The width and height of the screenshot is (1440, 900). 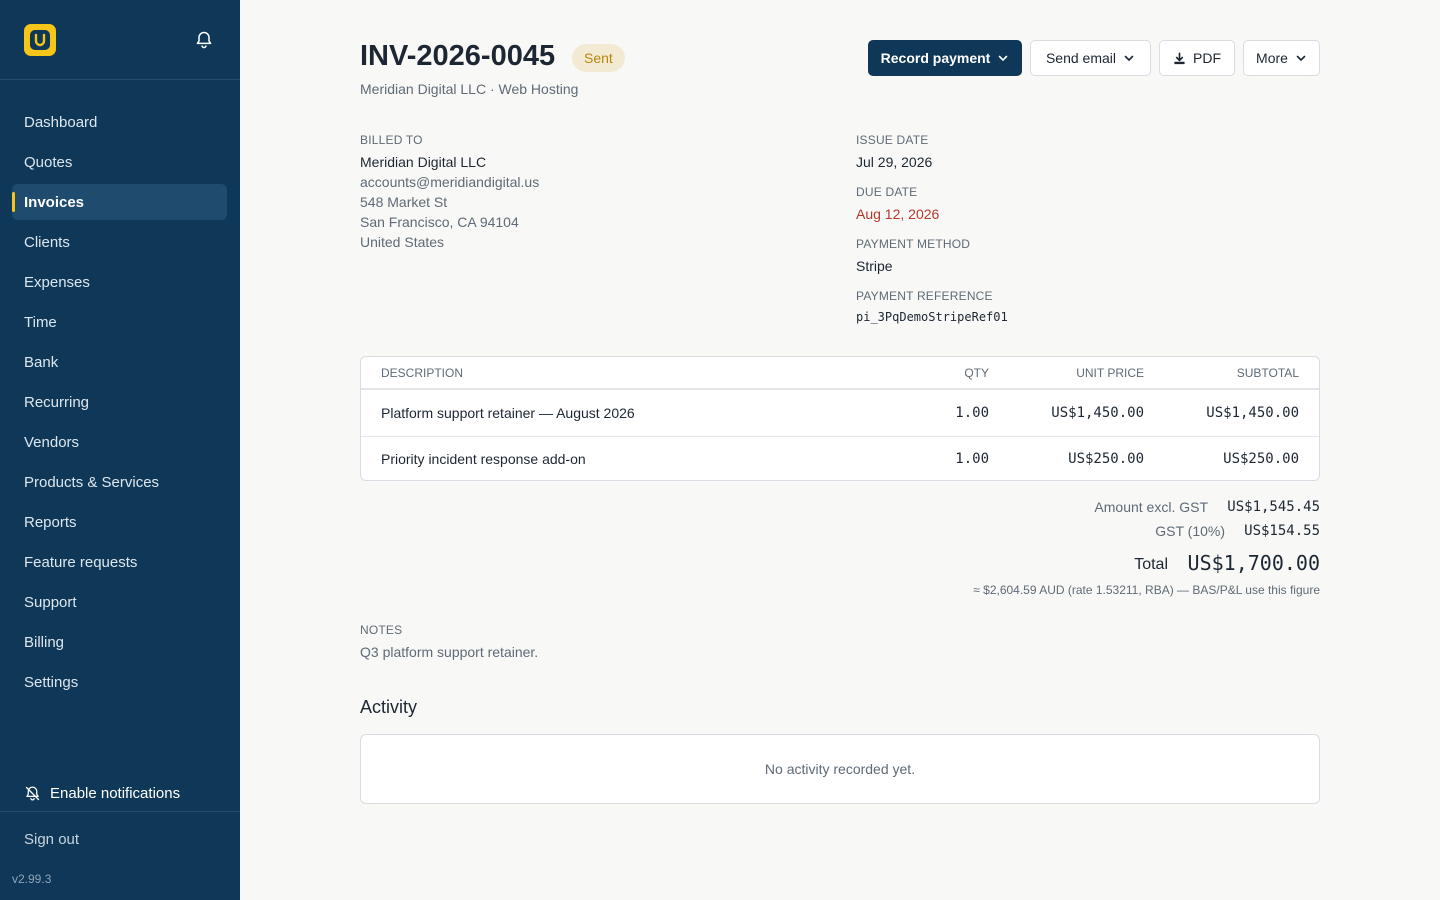 What do you see at coordinates (57, 282) in the screenshot?
I see `nav-label: Expenses` at bounding box center [57, 282].